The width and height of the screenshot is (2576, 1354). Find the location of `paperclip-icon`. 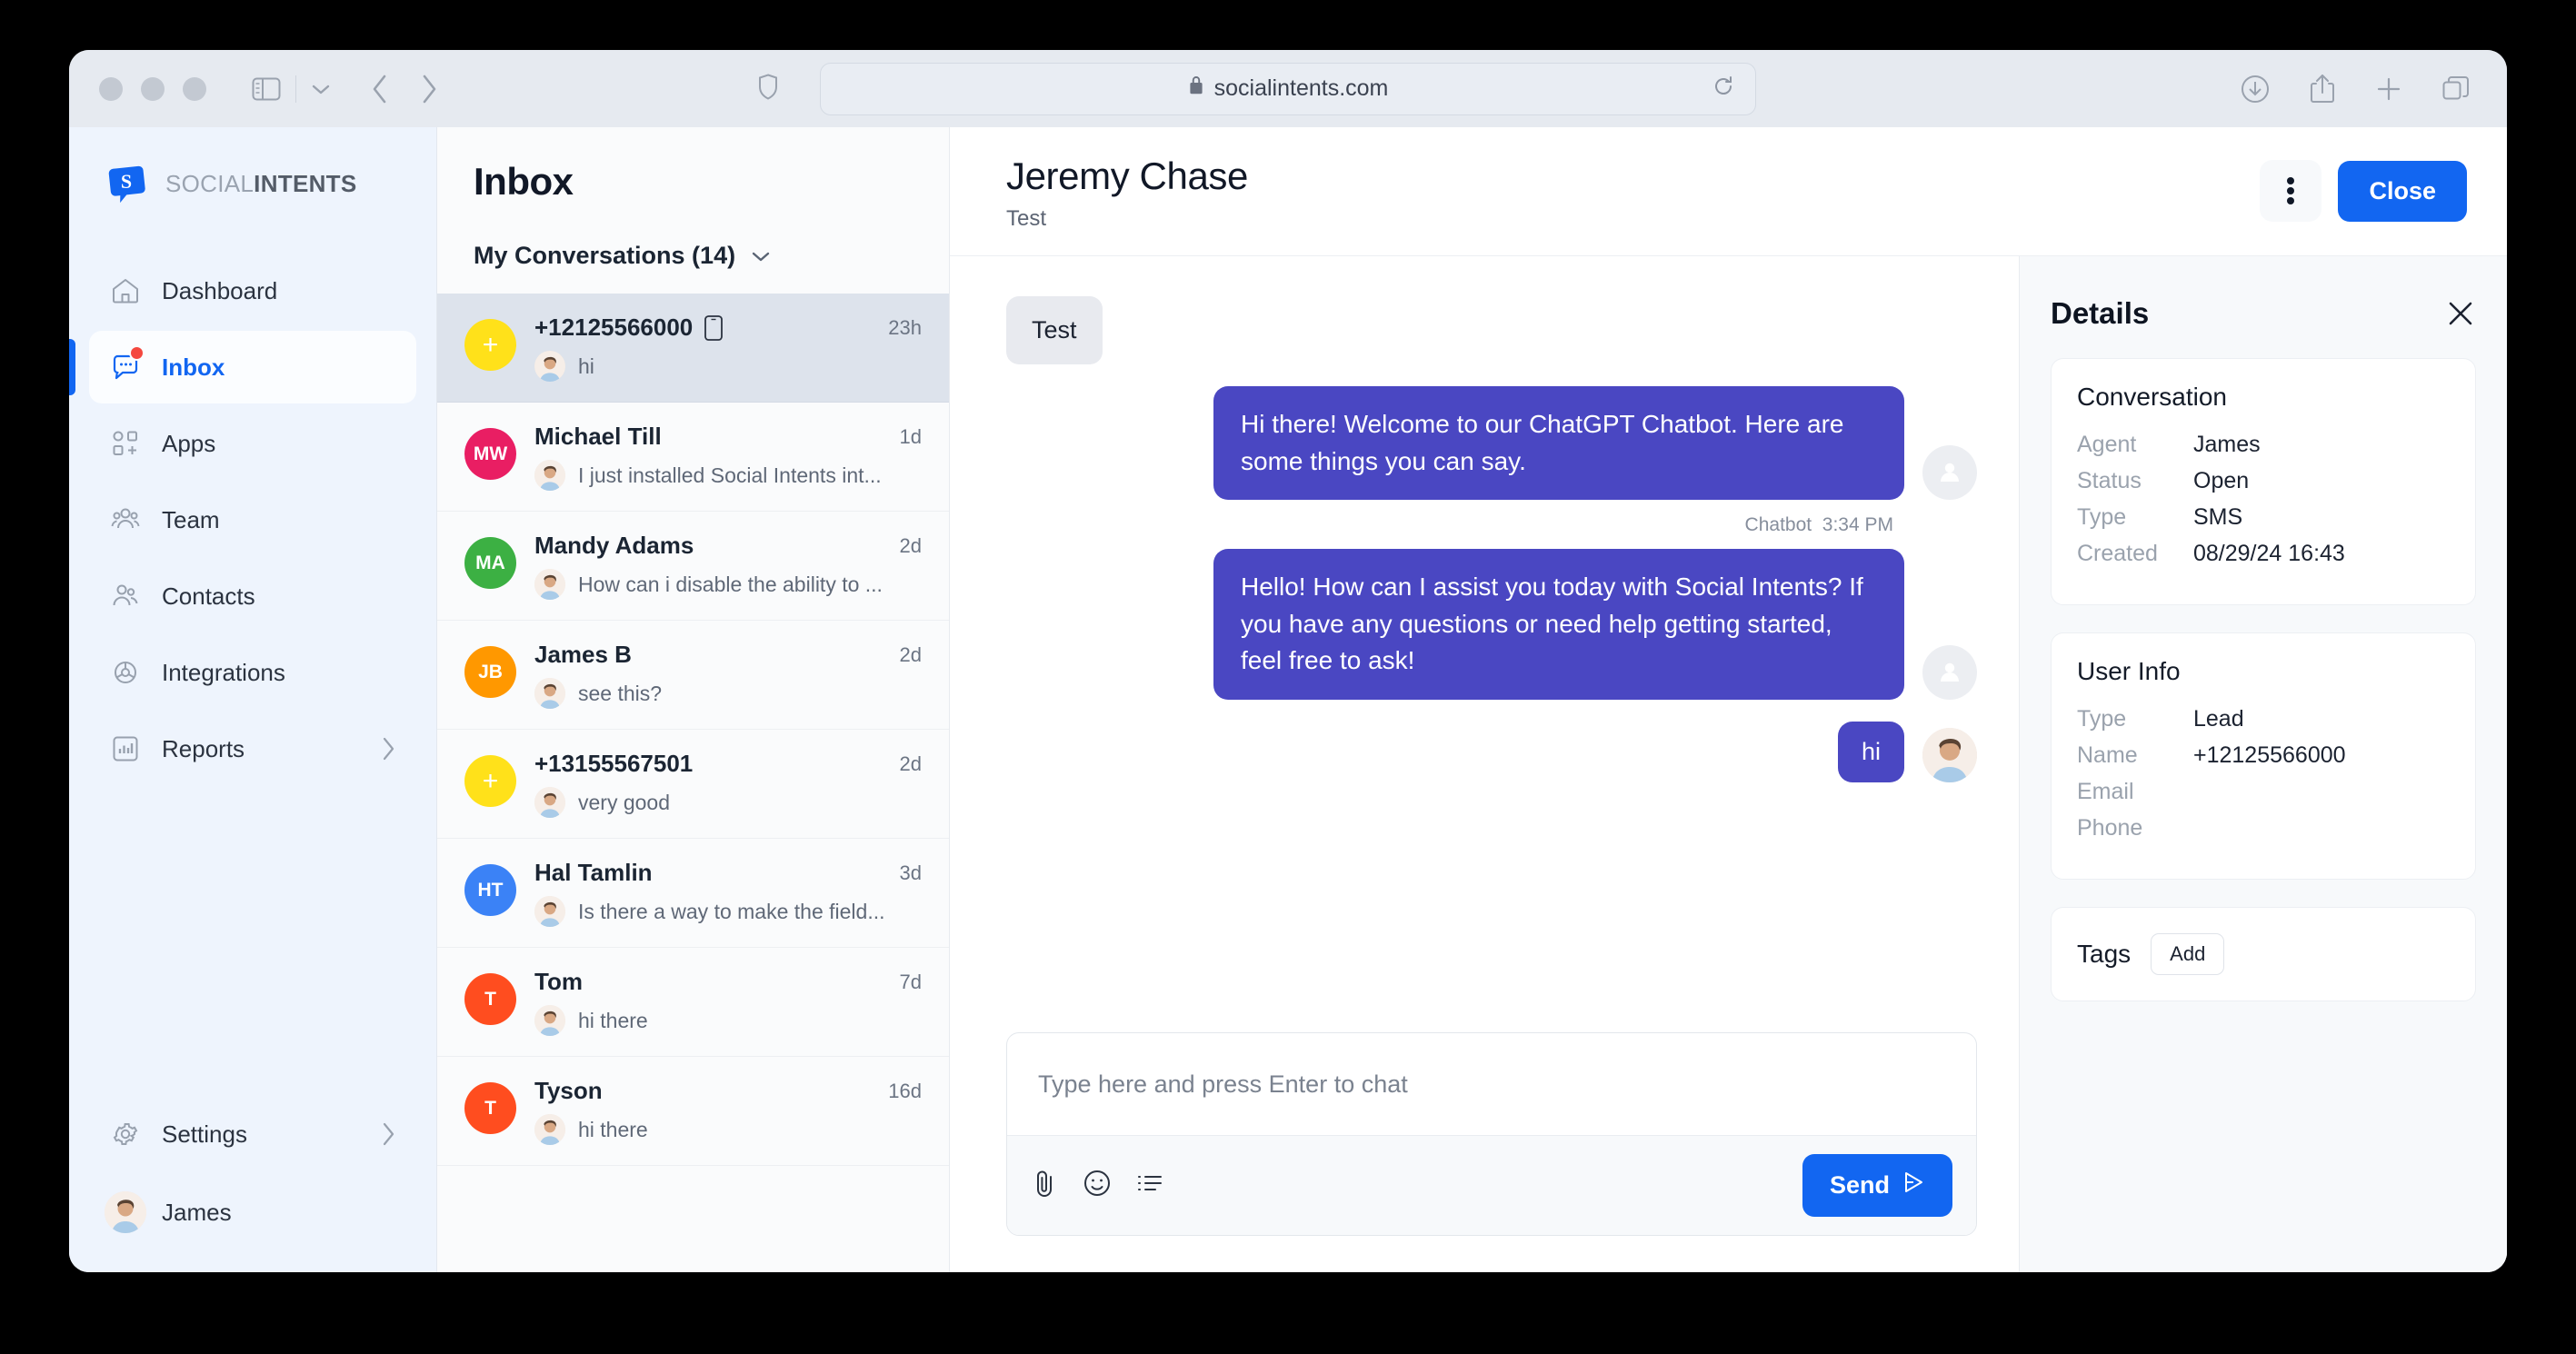

paperclip-icon is located at coordinates (1044, 1185).